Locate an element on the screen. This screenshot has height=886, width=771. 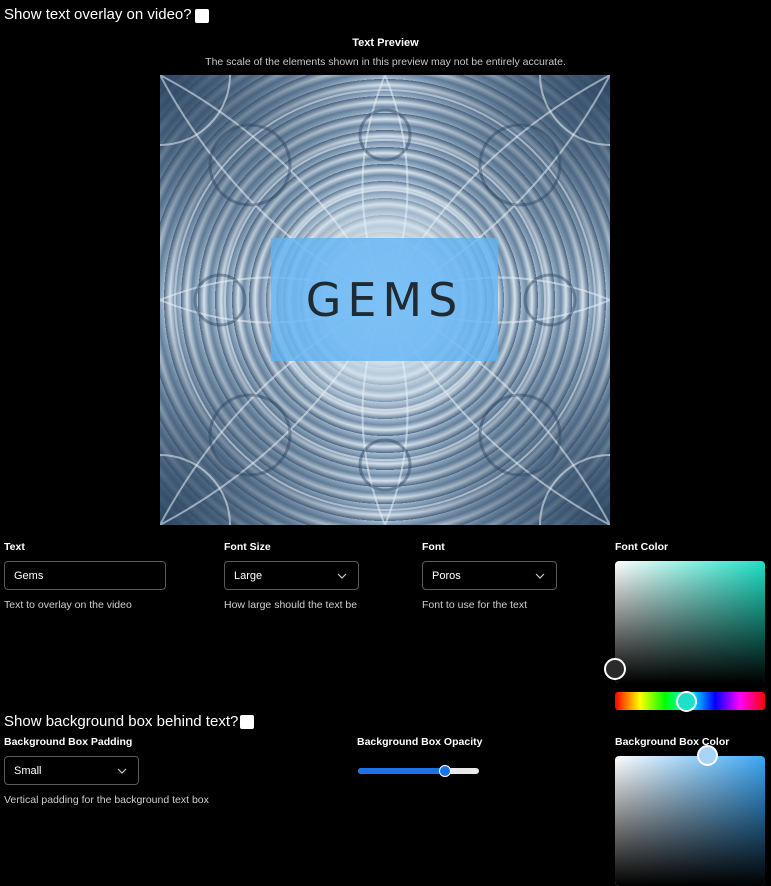
preview-title: Text Preview is located at coordinates (385, 43).